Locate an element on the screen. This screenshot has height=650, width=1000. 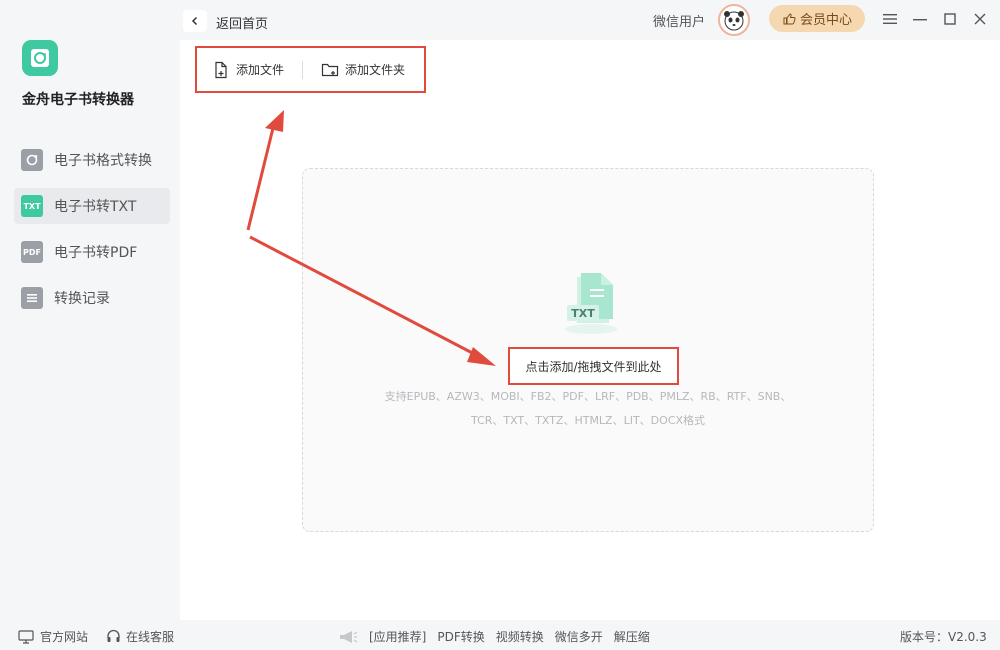
close-icon is located at coordinates (980, 19).